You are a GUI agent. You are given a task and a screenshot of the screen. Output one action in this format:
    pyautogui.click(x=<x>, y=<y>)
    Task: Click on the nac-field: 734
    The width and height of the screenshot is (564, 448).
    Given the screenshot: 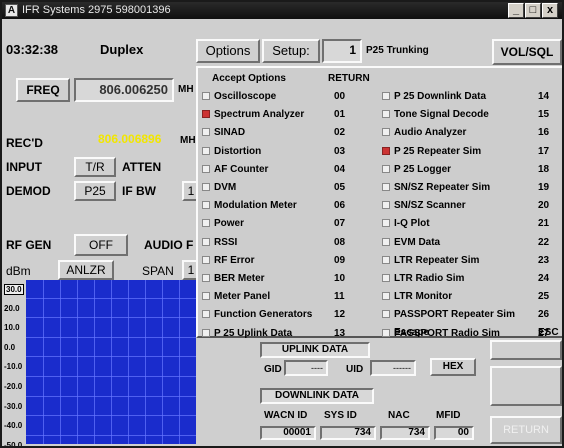 What is the action you would take?
    pyautogui.click(x=405, y=433)
    